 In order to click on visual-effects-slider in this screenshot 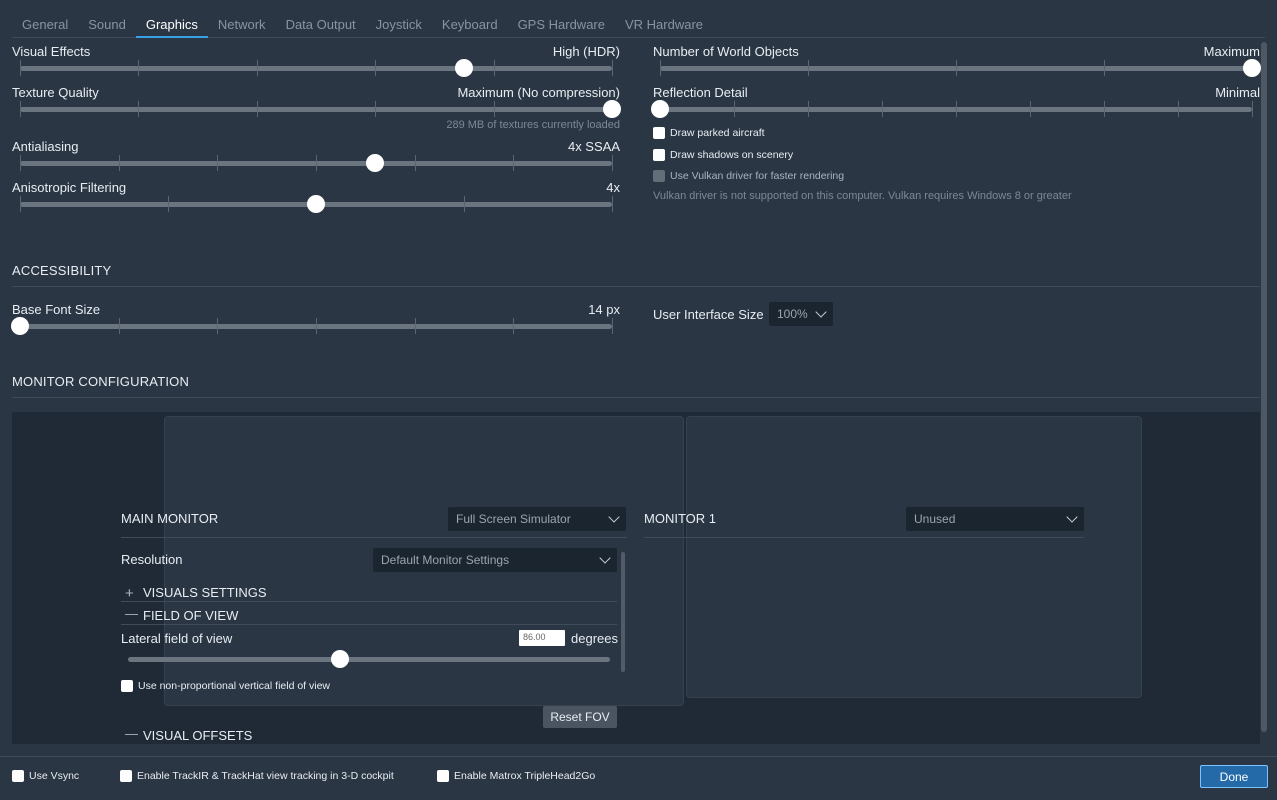, I will do `click(316, 68)`.